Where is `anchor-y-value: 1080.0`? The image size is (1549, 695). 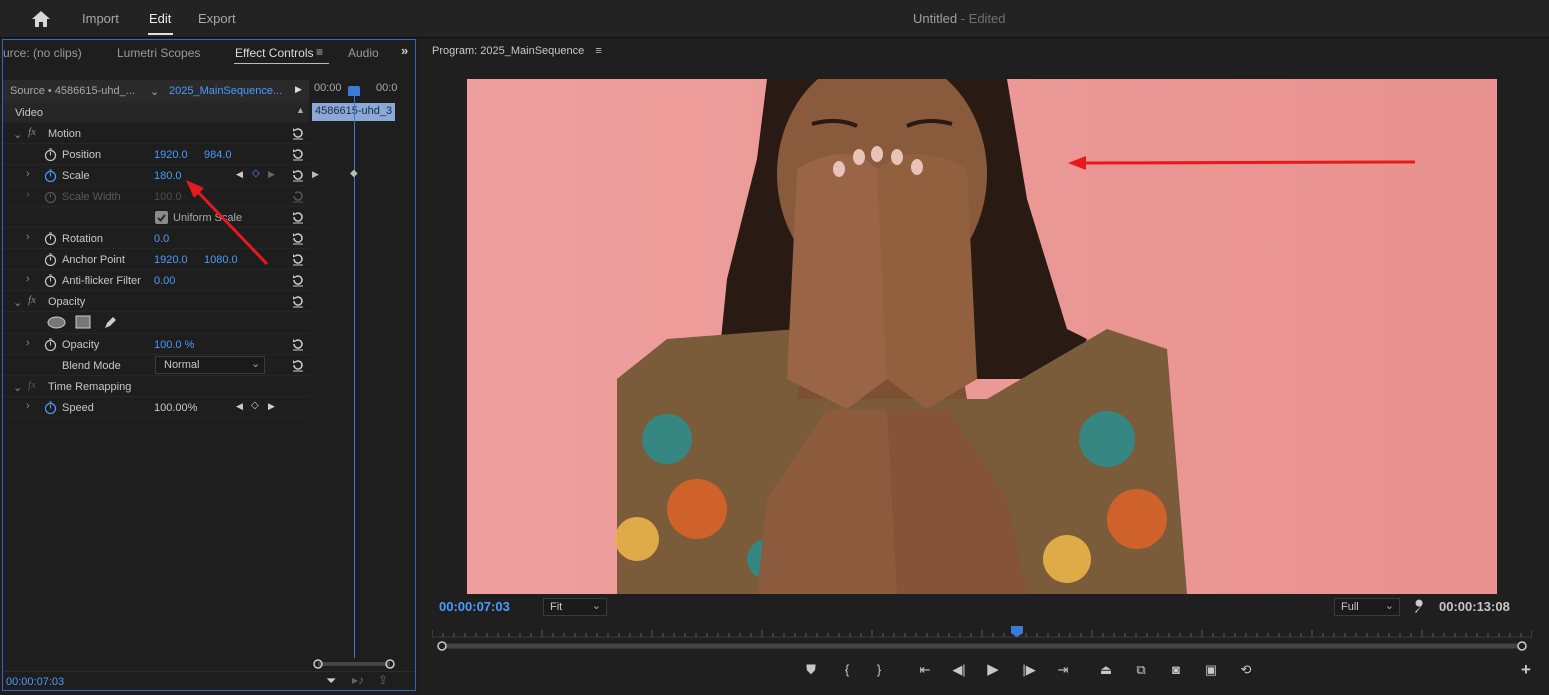
anchor-y-value: 1080.0 is located at coordinates (221, 260).